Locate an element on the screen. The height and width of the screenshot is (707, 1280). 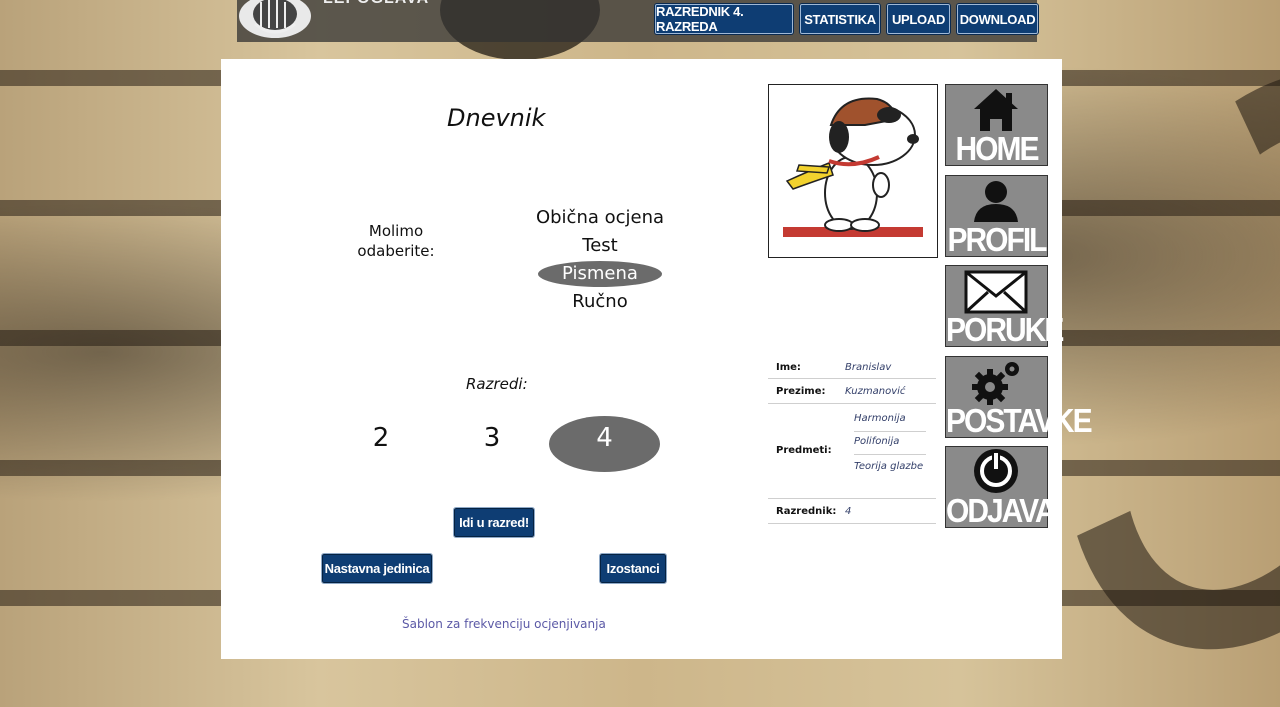
go-to-class-button: Idi u razred! is located at coordinates (494, 522).